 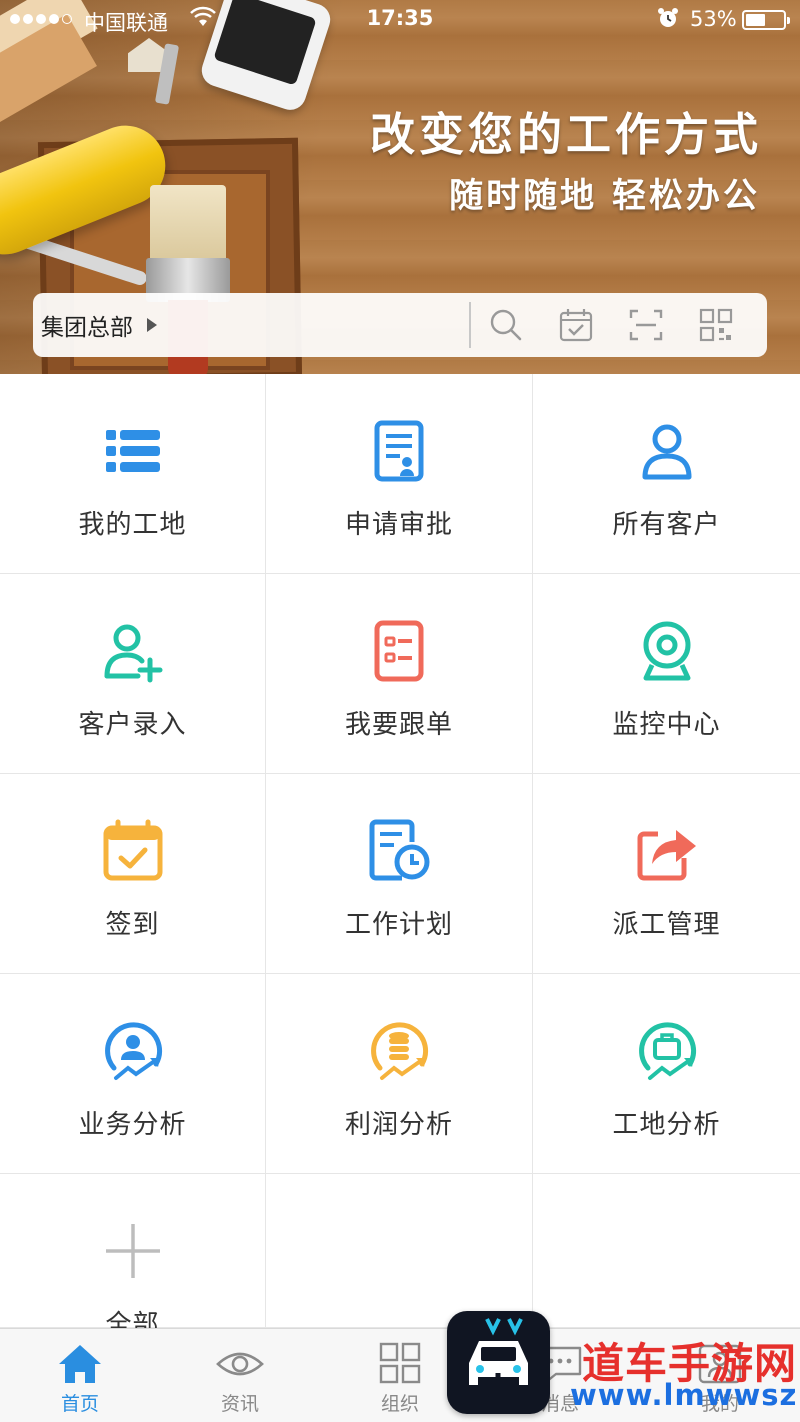 What do you see at coordinates (766, 20) in the screenshot?
I see `battery-icon` at bounding box center [766, 20].